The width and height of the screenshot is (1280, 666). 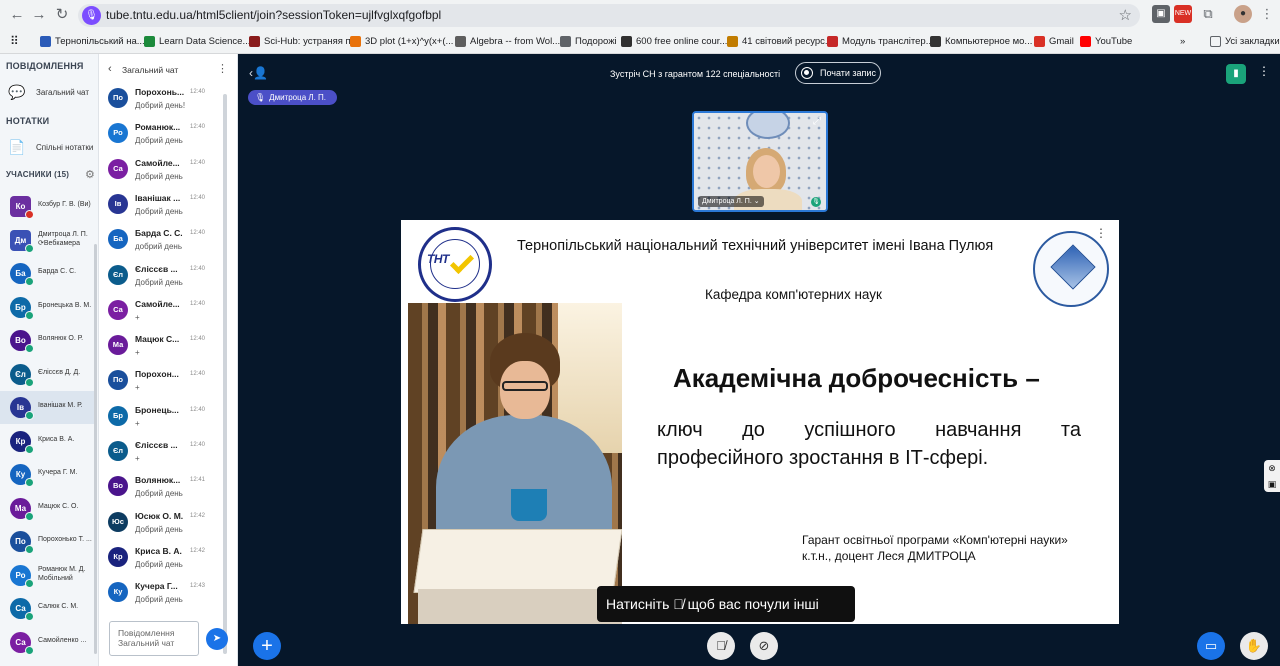 What do you see at coordinates (59, 372) in the screenshot?
I see `participant-name: Єліссєв Д. Д.` at bounding box center [59, 372].